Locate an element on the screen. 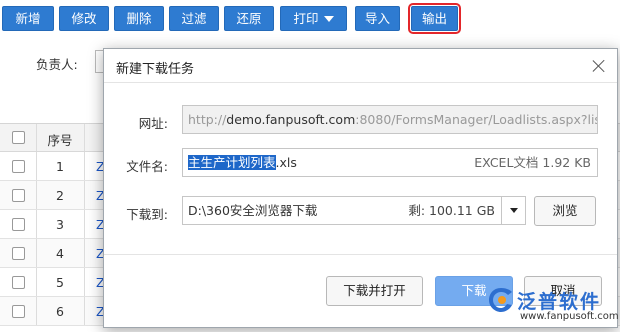 This screenshot has height=332, width=620. print-button-label: 打印 is located at coordinates (306, 18).